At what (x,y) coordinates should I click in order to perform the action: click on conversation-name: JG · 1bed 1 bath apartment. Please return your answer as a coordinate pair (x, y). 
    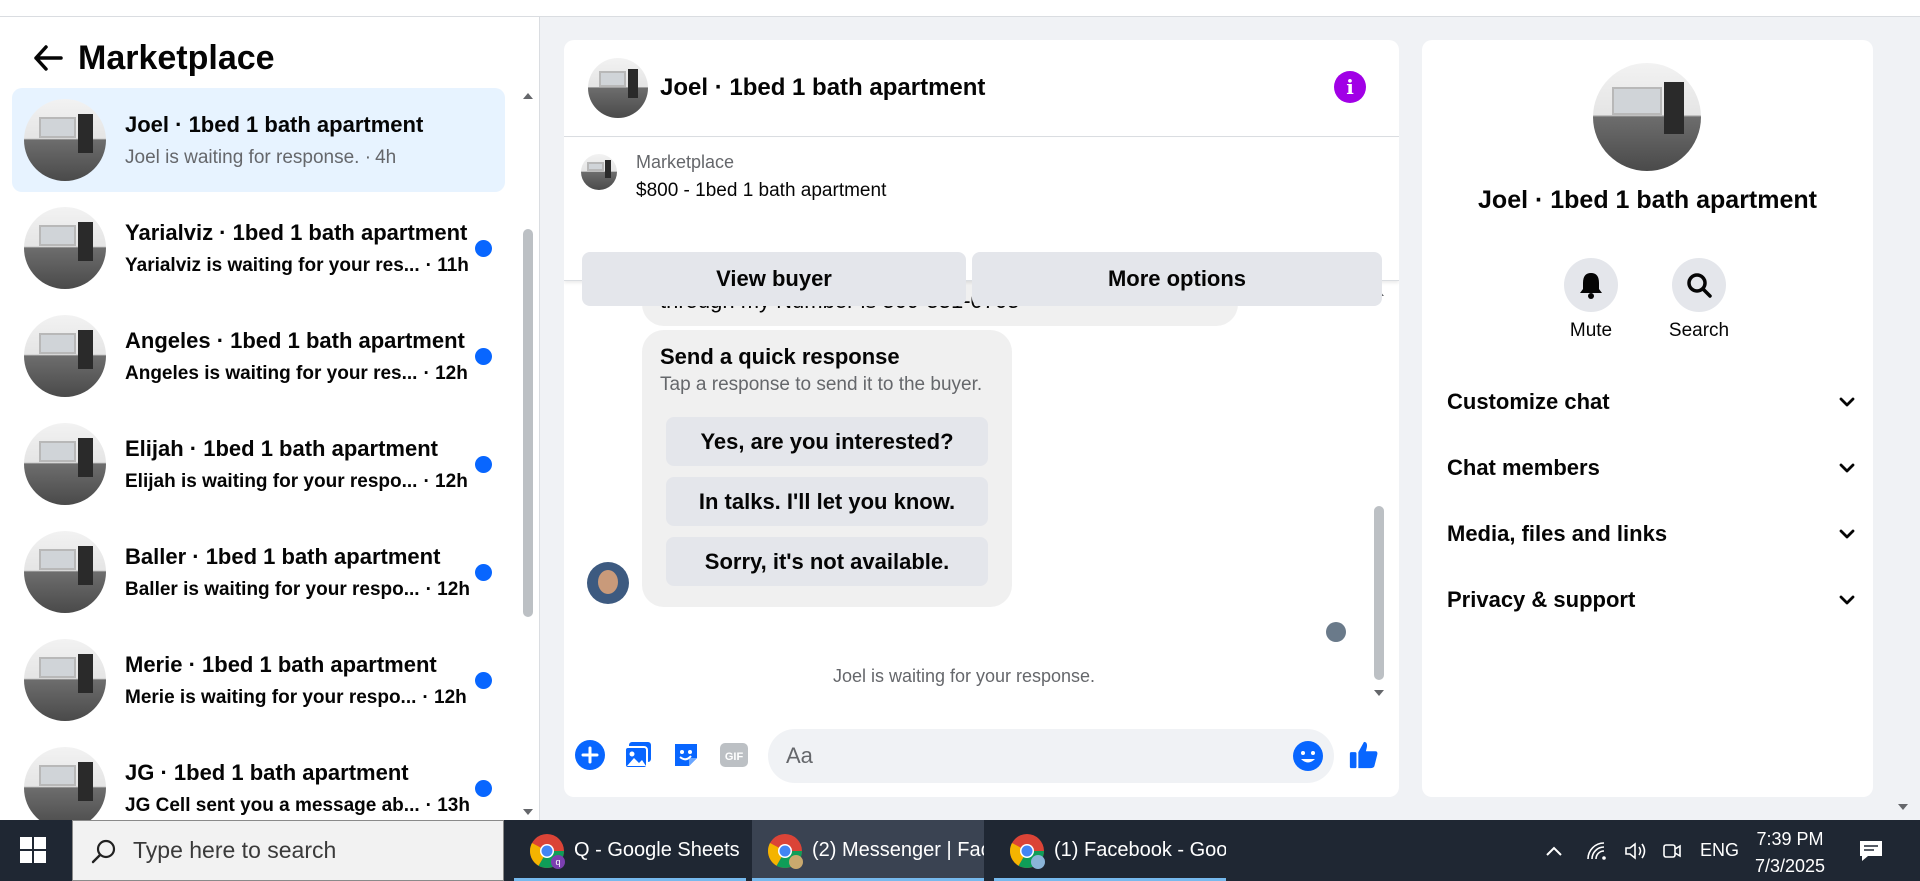
    Looking at the image, I should click on (267, 772).